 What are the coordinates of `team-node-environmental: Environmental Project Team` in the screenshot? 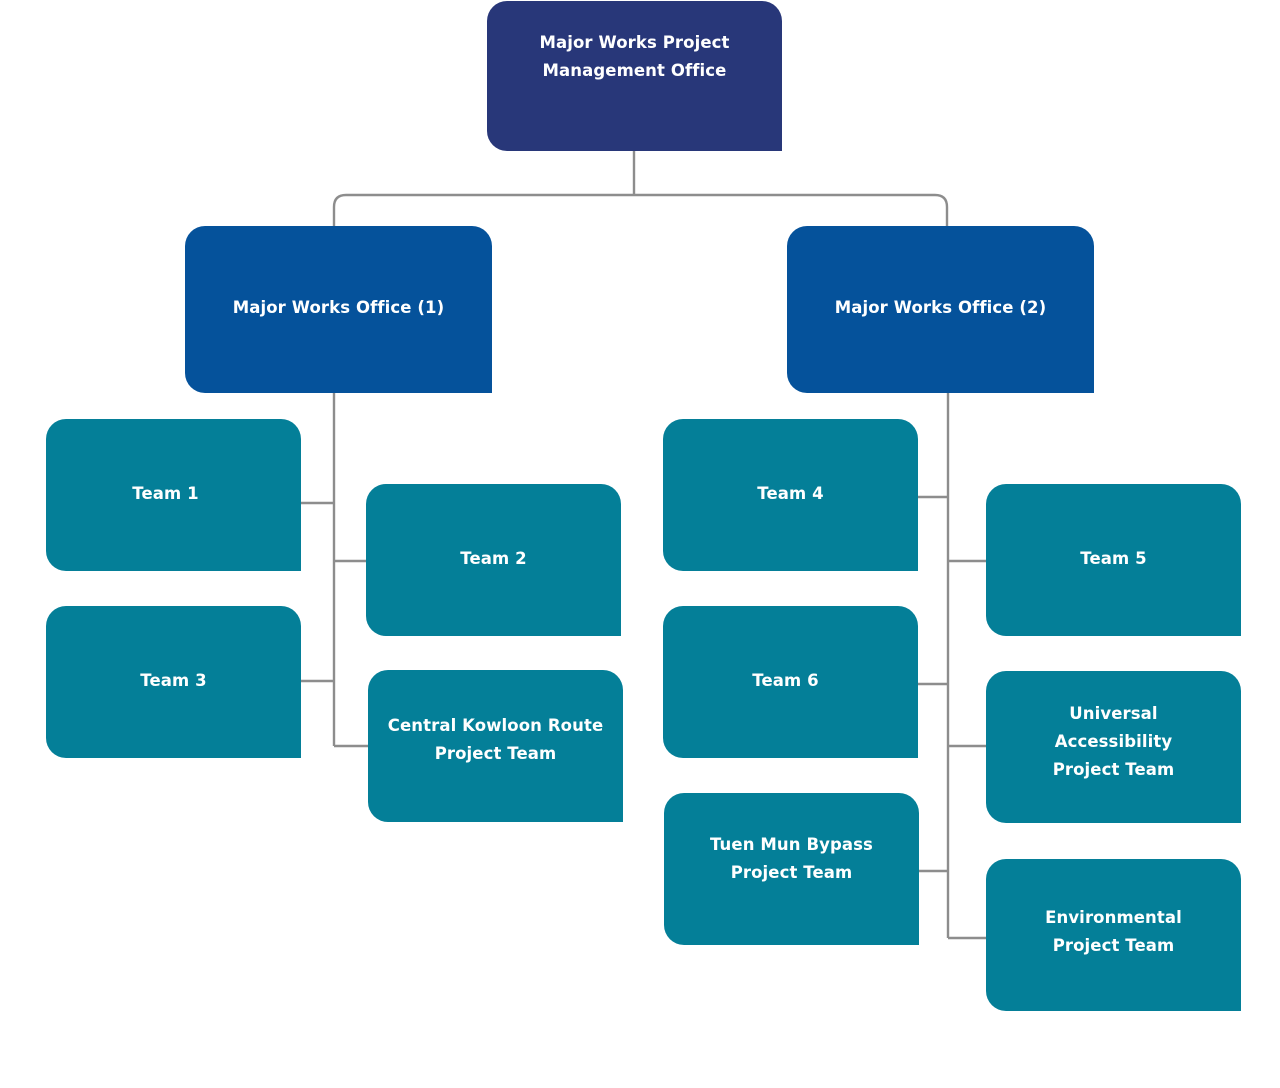 It's located at (1113, 935).